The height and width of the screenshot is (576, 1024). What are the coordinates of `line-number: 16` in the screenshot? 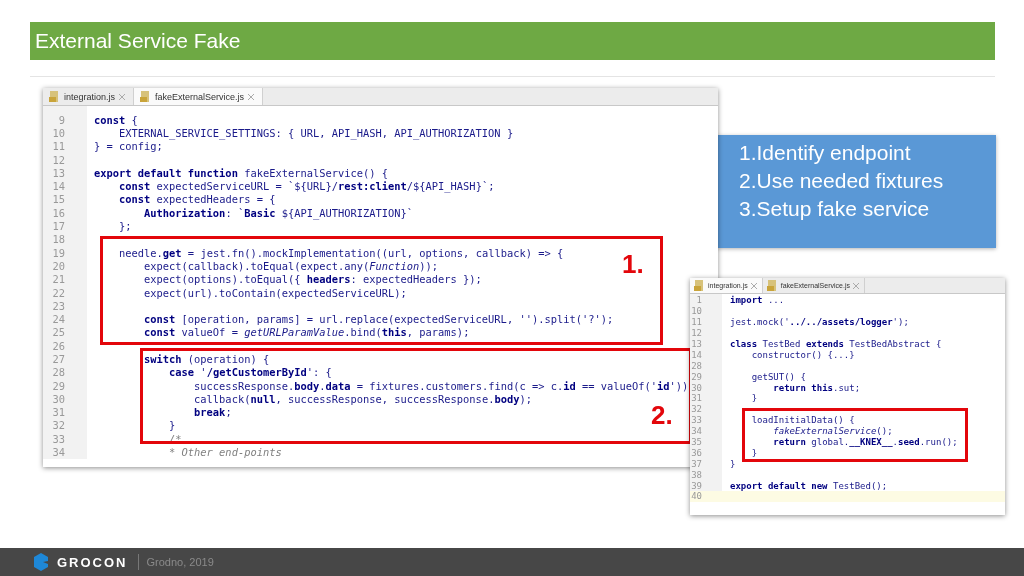 It's located at (58, 212).